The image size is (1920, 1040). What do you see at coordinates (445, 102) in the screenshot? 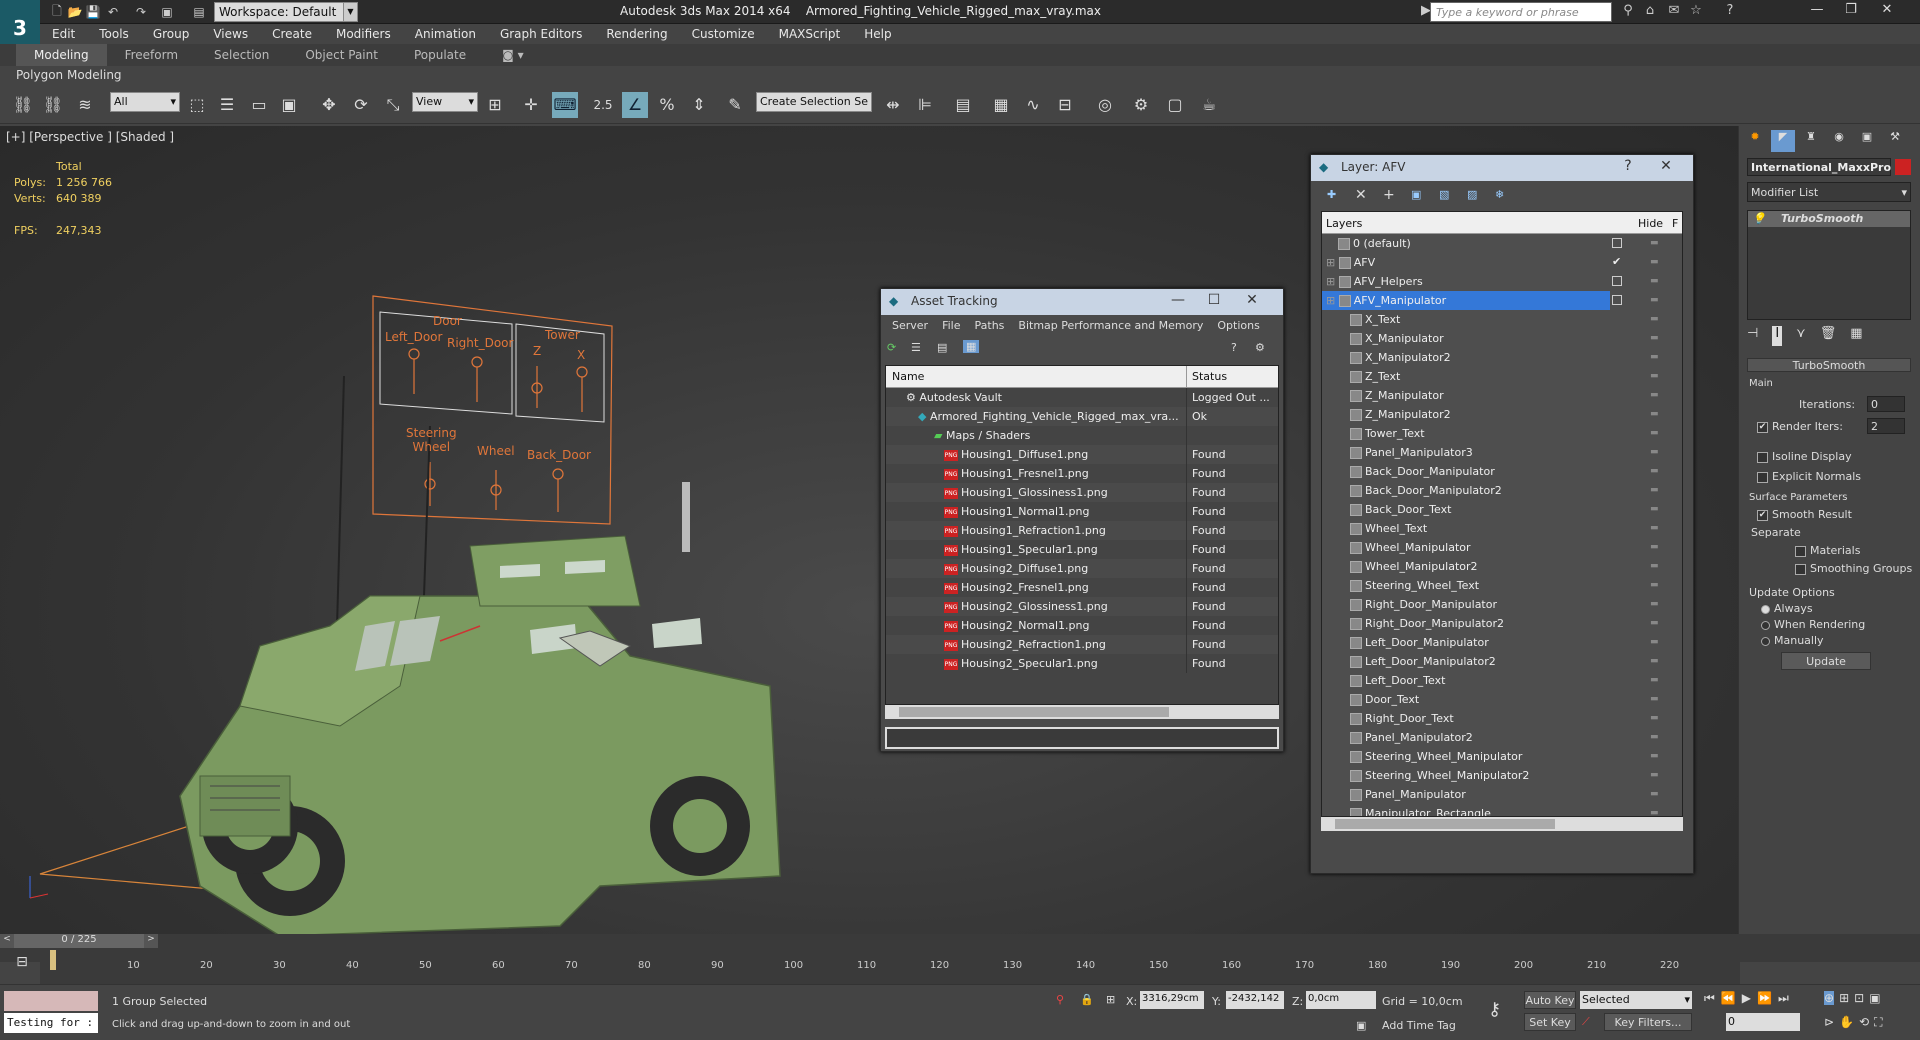
I see `reference-coord-dropdown: View ▾` at bounding box center [445, 102].